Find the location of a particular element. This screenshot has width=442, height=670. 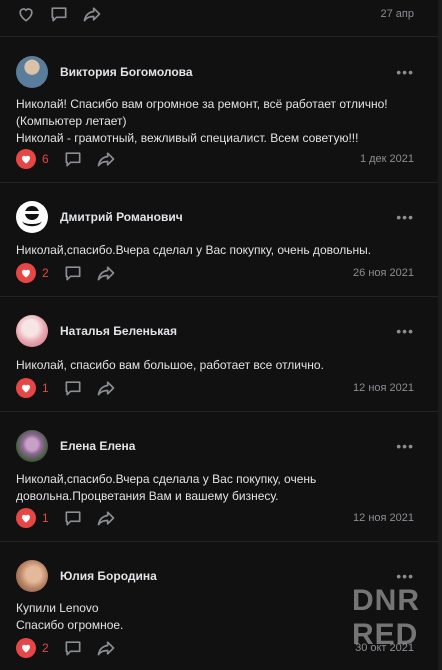

comment-author: Юлия Бородина is located at coordinates (108, 576).